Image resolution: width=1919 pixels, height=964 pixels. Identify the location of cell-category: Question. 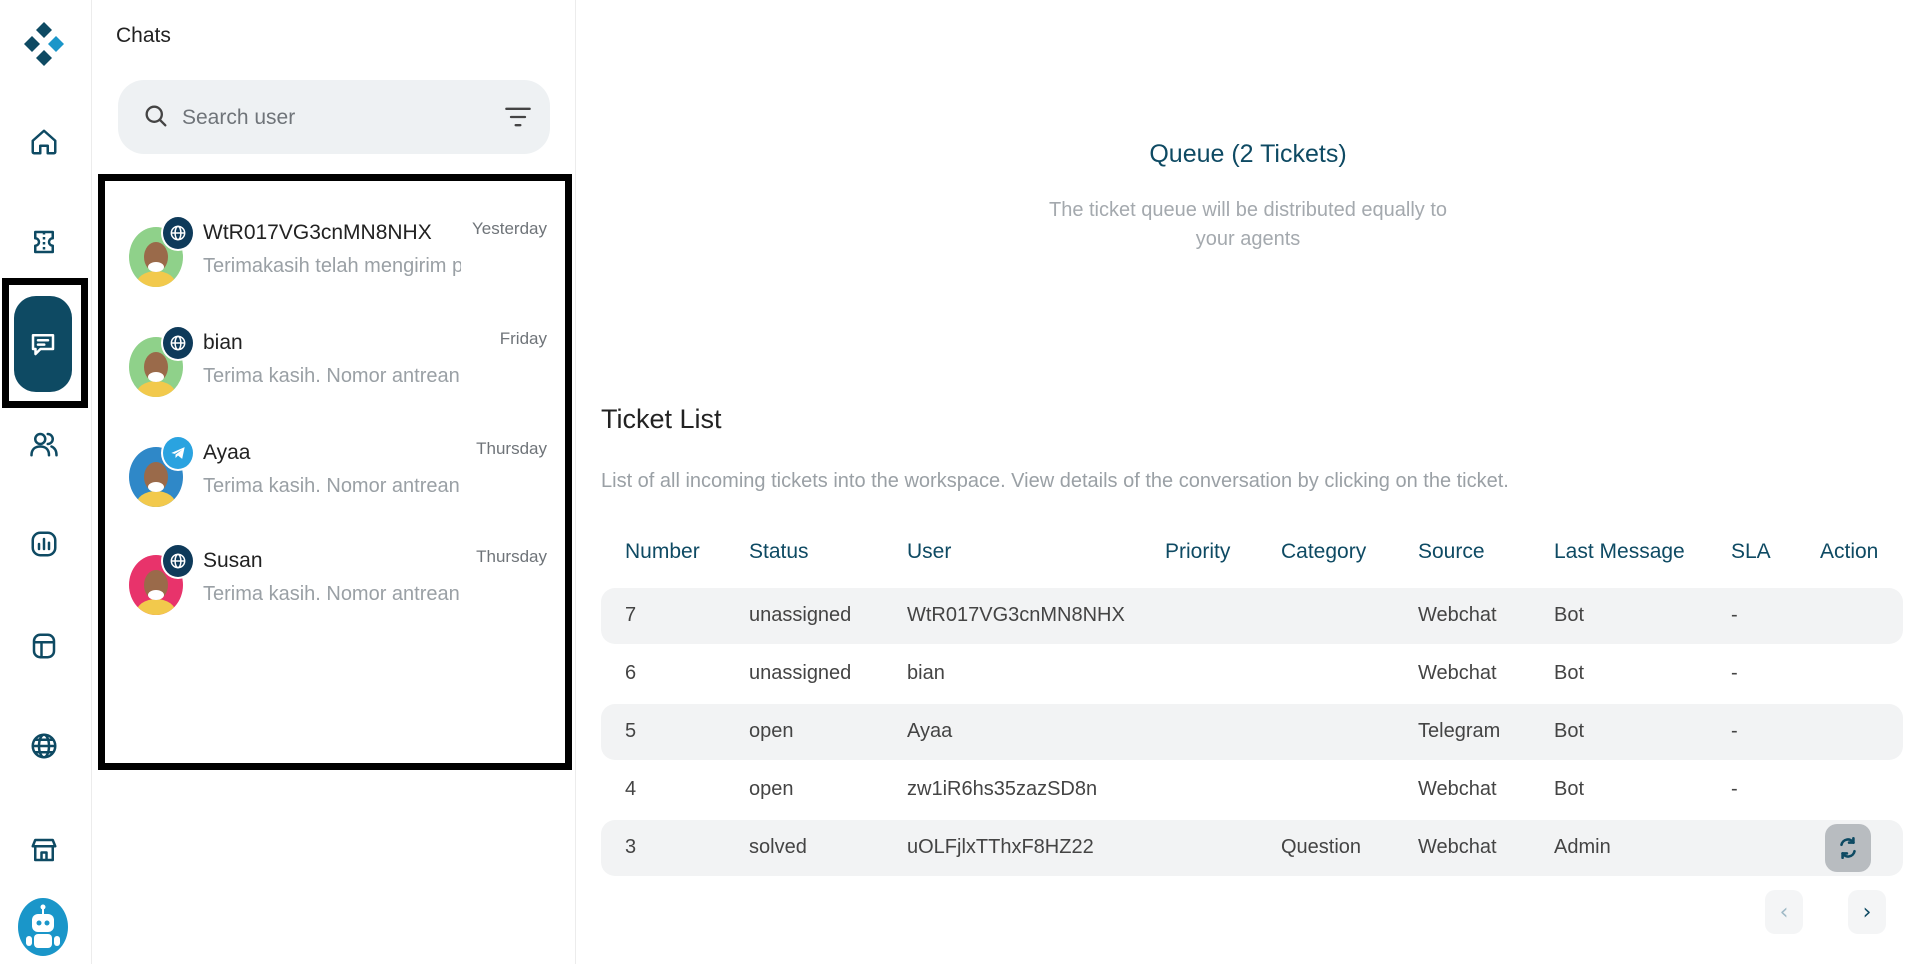
(1321, 847).